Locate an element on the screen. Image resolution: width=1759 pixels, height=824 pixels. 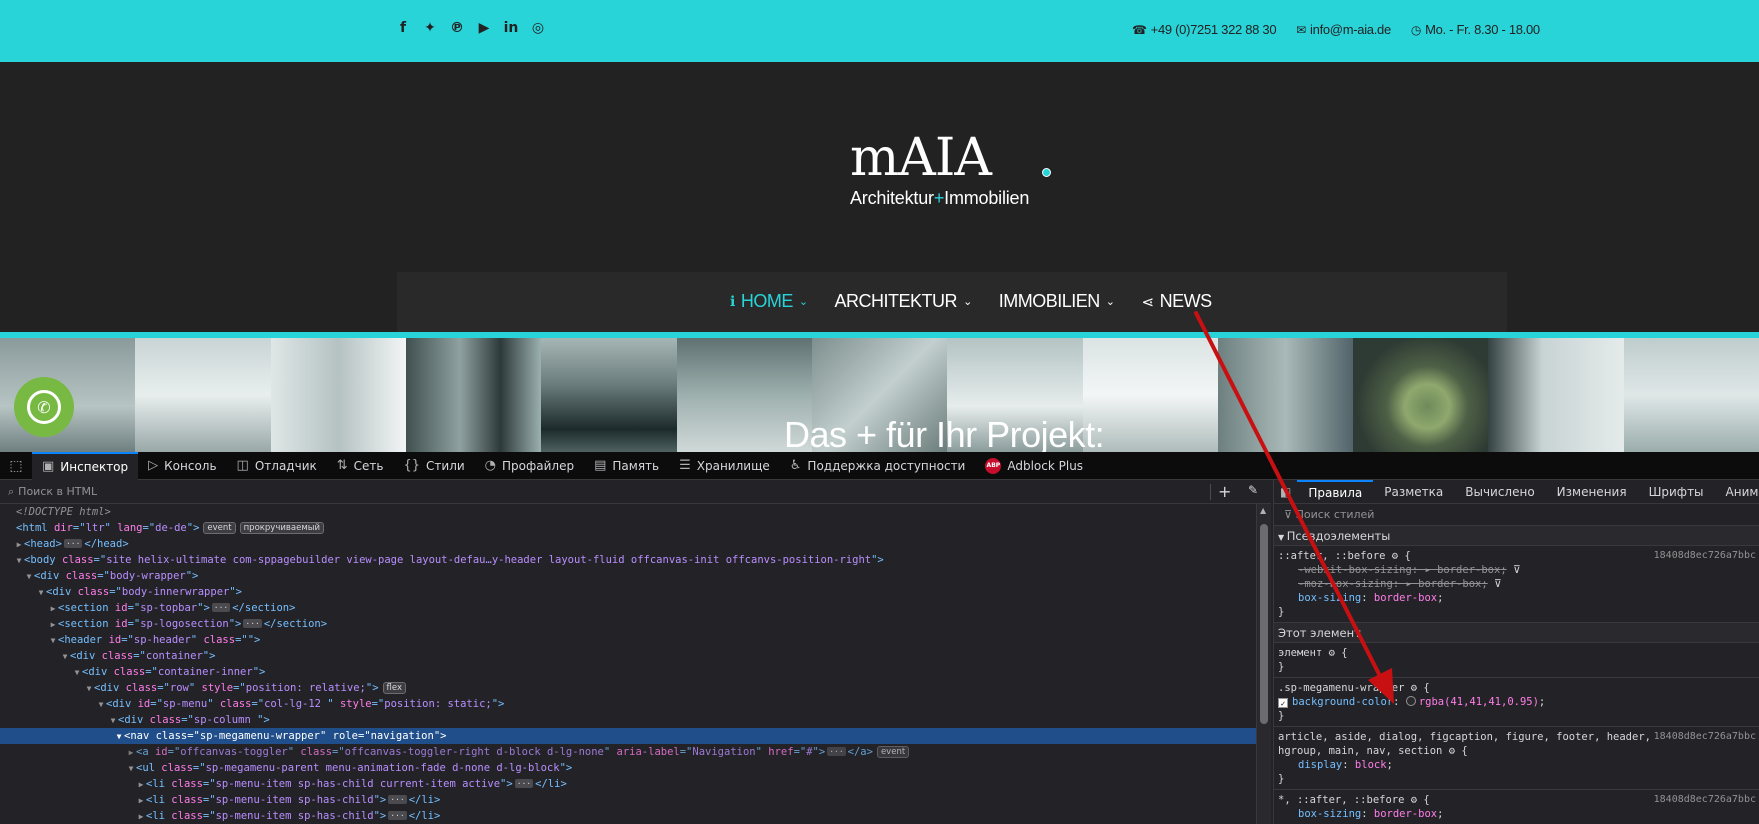
rule-selector: ::after, ::before ⚙ {18408d8ec726a7bbc is located at coordinates (1516, 556).